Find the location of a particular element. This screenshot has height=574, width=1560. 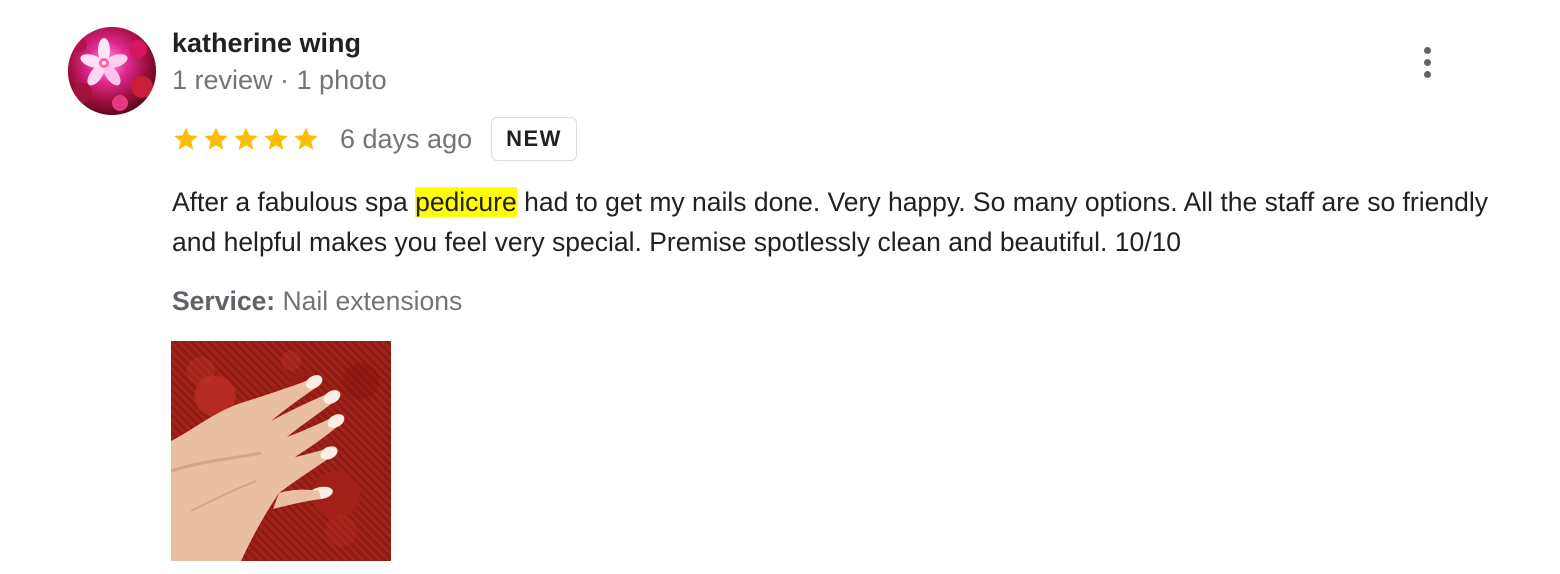

rating-row: 6 days ago NEW is located at coordinates (374, 139).